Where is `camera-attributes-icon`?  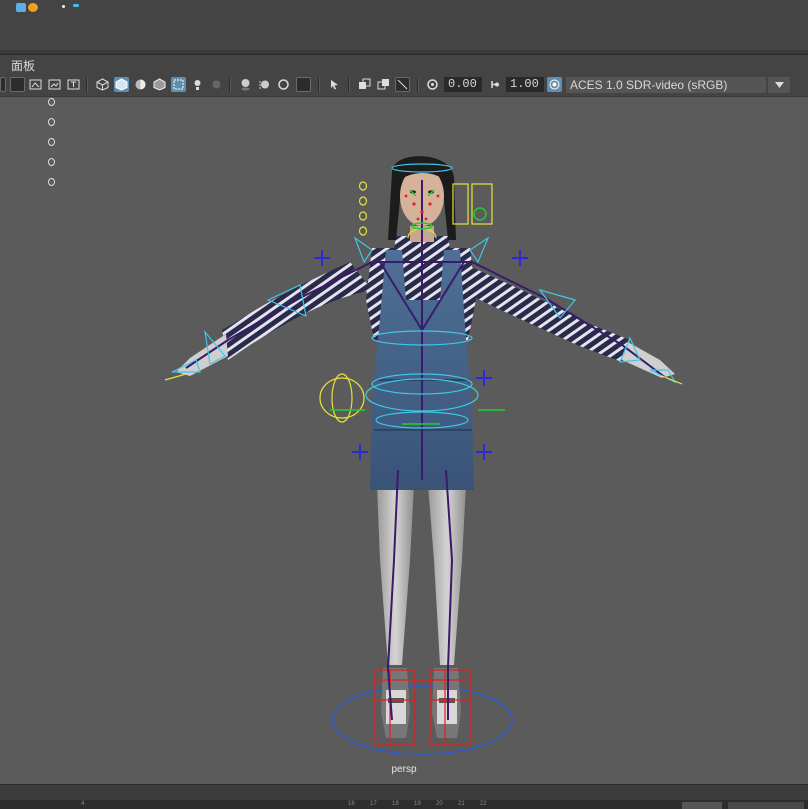 camera-attributes-icon is located at coordinates (35, 84).